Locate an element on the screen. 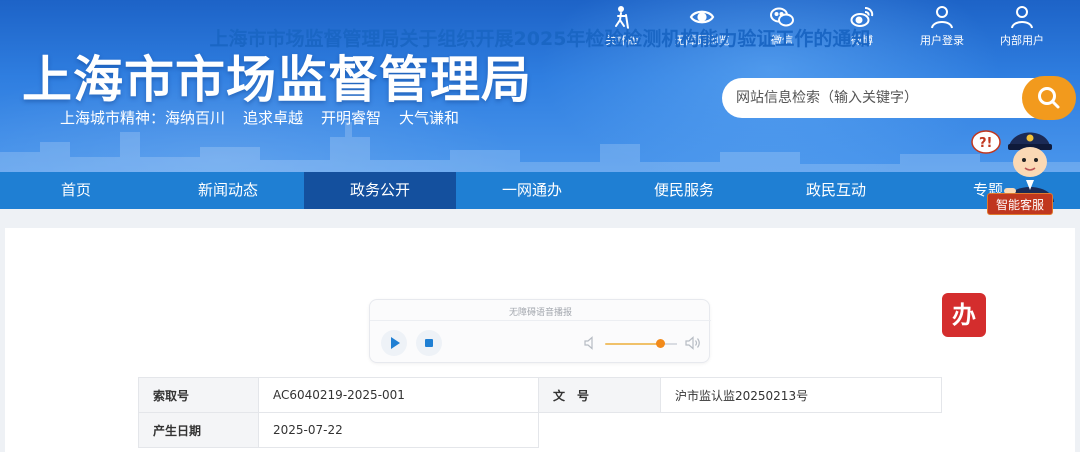  divider is located at coordinates (540, 320).